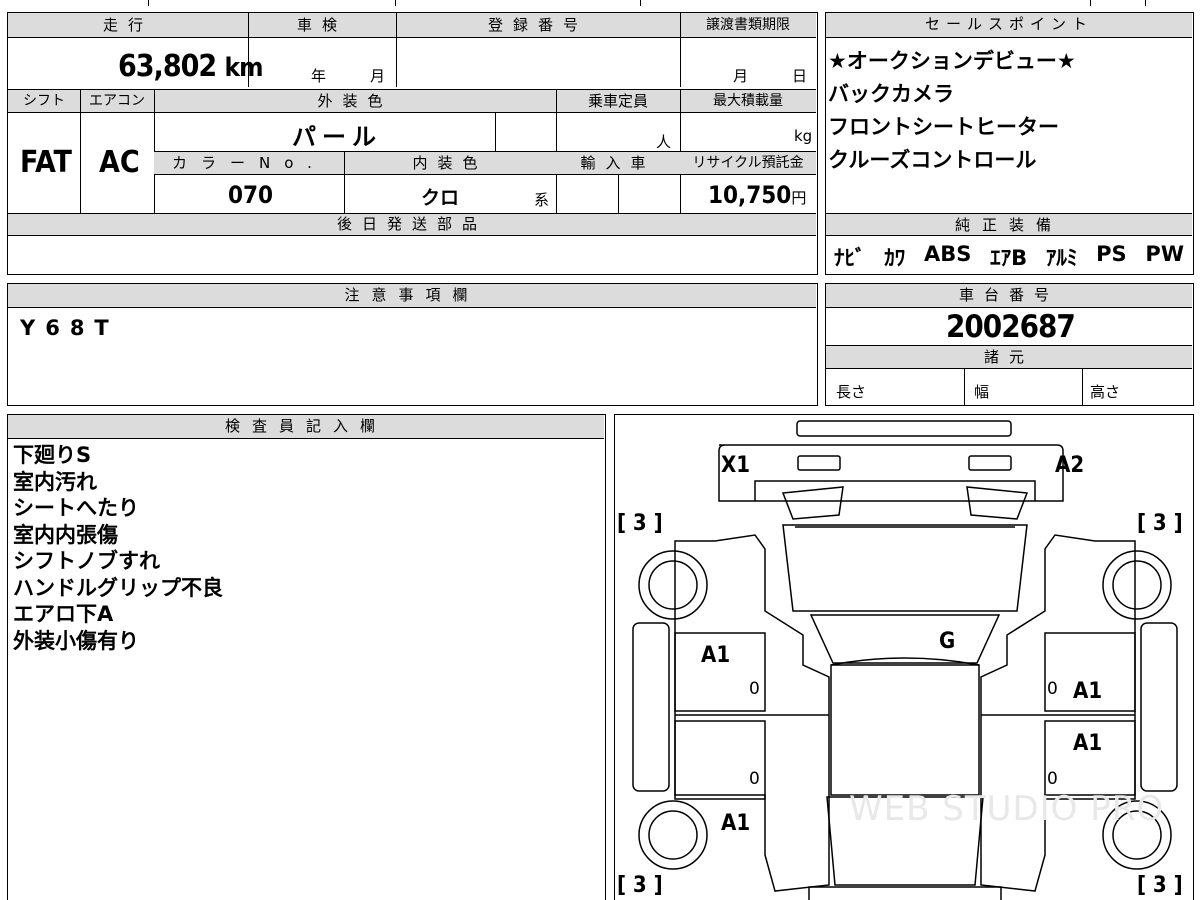 The image size is (1200, 900). Describe the element at coordinates (65, 534) in the screenshot. I see `inspector-line: 室内内張傷` at that location.